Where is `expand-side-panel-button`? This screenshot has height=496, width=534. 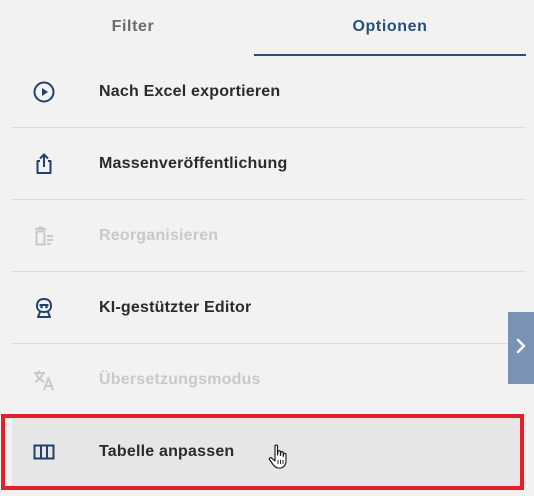 expand-side-panel-button is located at coordinates (521, 348).